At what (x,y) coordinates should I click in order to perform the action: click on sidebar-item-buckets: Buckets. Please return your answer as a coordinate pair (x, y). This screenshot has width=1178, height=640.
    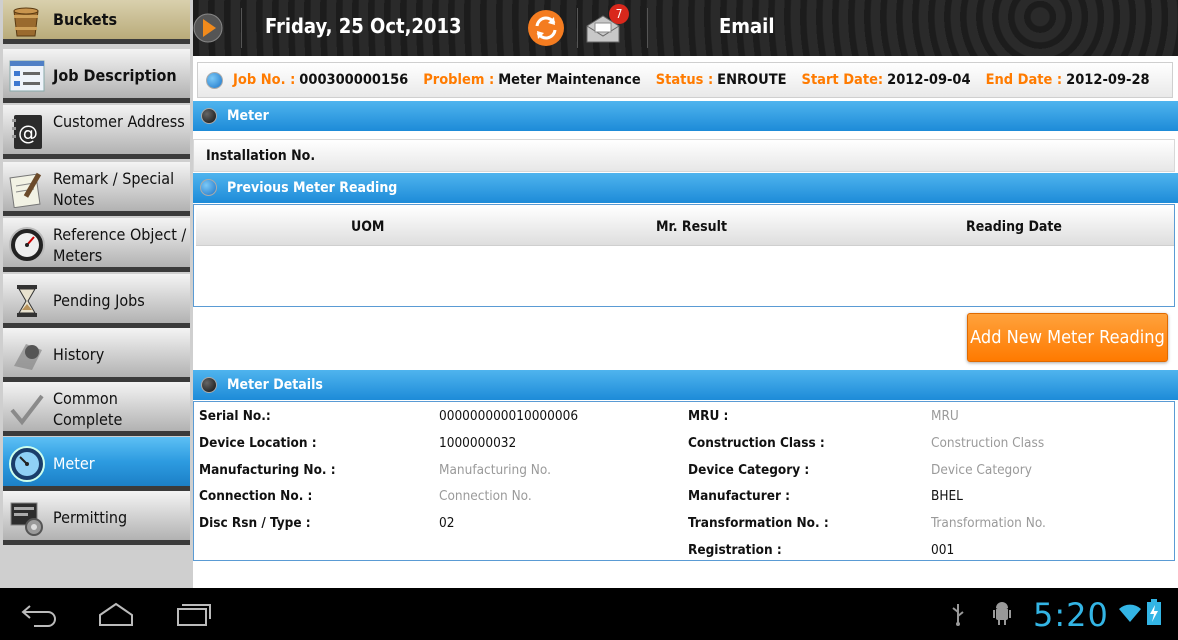
    Looking at the image, I should click on (96, 22).